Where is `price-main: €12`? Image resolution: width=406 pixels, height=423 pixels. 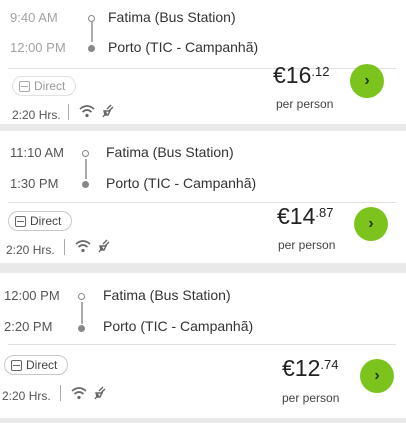 price-main: €12 is located at coordinates (301, 368).